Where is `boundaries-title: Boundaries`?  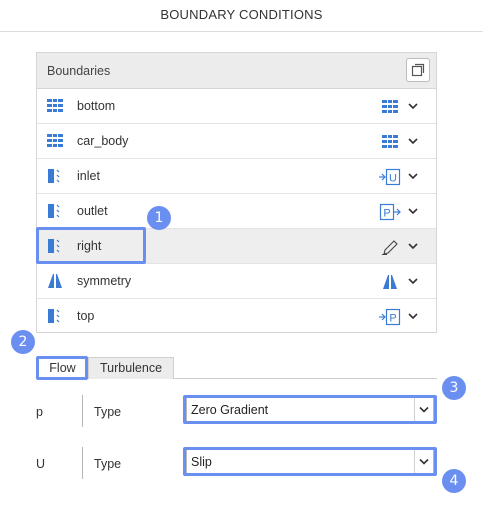
boundaries-title: Boundaries is located at coordinates (79, 71).